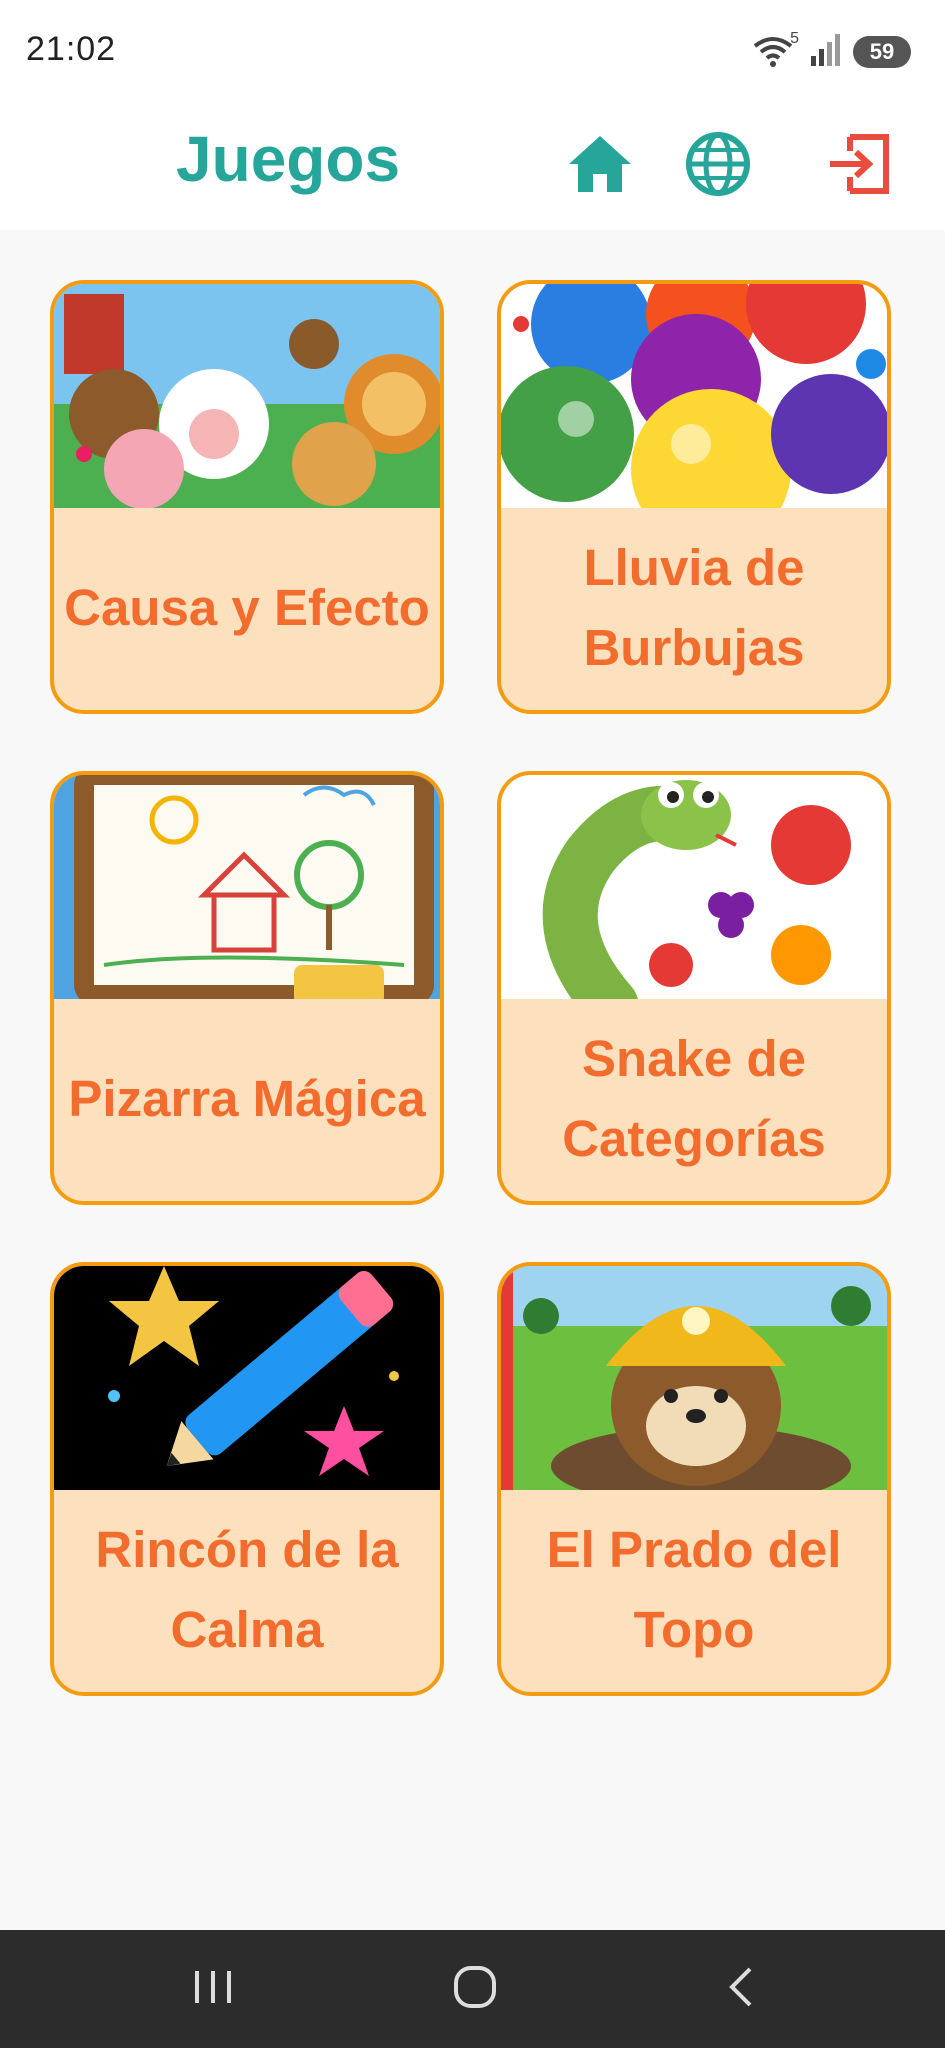 Image resolution: width=945 pixels, height=2048 pixels. I want to click on game-card-causa-y-efecto: Causa y Efecto, so click(247, 497).